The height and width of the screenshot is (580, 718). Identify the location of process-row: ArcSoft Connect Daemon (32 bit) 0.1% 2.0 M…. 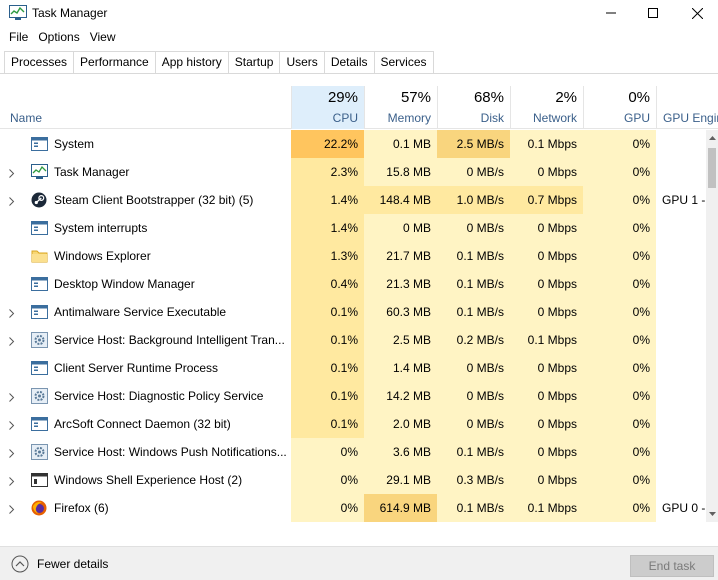
(353, 424).